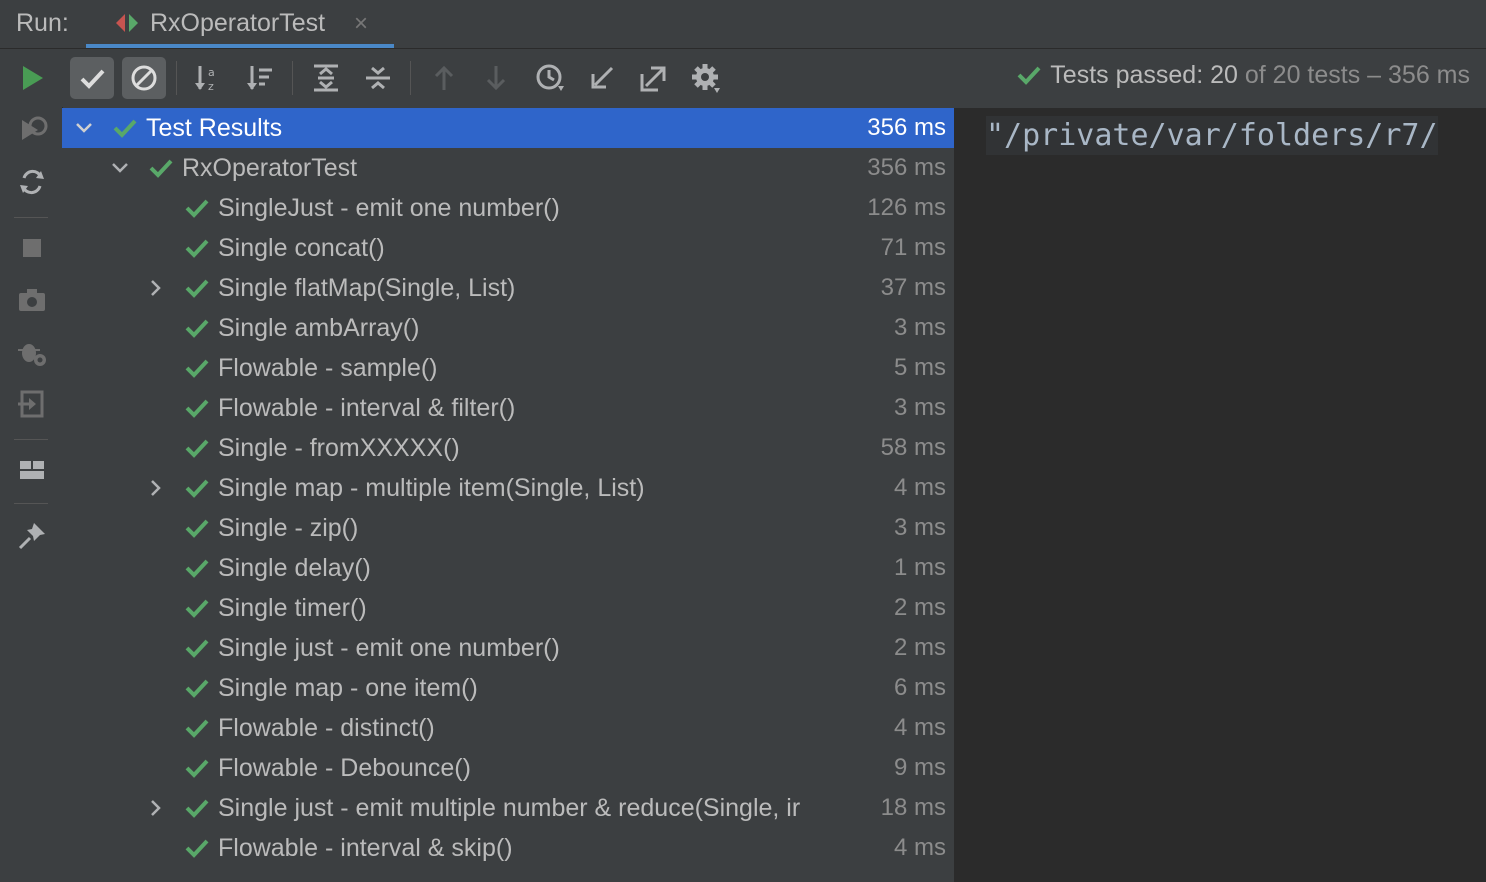  I want to click on toolbar-separator, so click(292, 78).